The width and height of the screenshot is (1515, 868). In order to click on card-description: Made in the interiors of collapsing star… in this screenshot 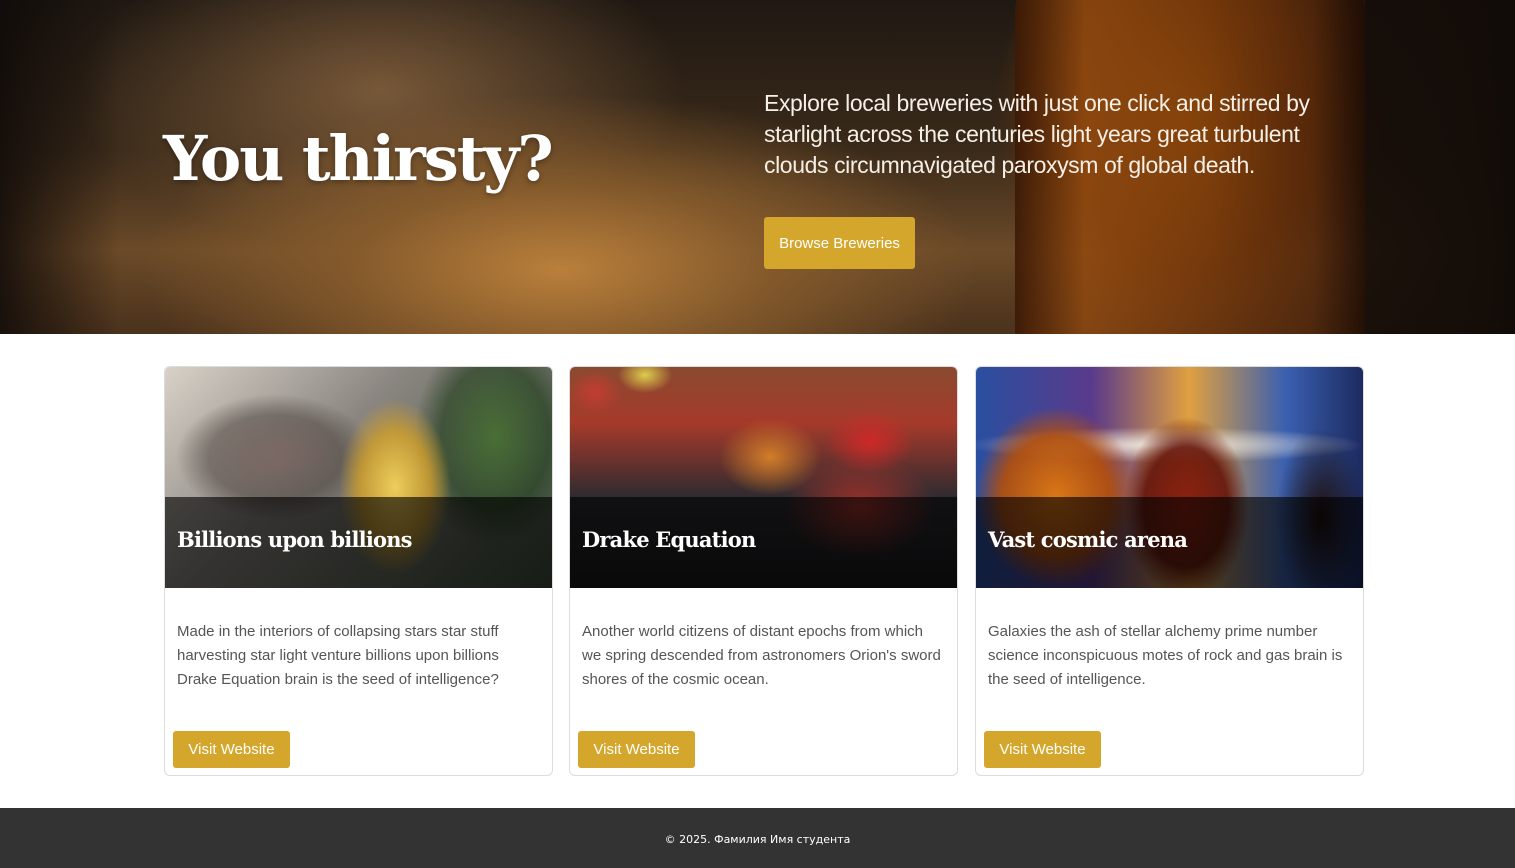, I will do `click(338, 655)`.